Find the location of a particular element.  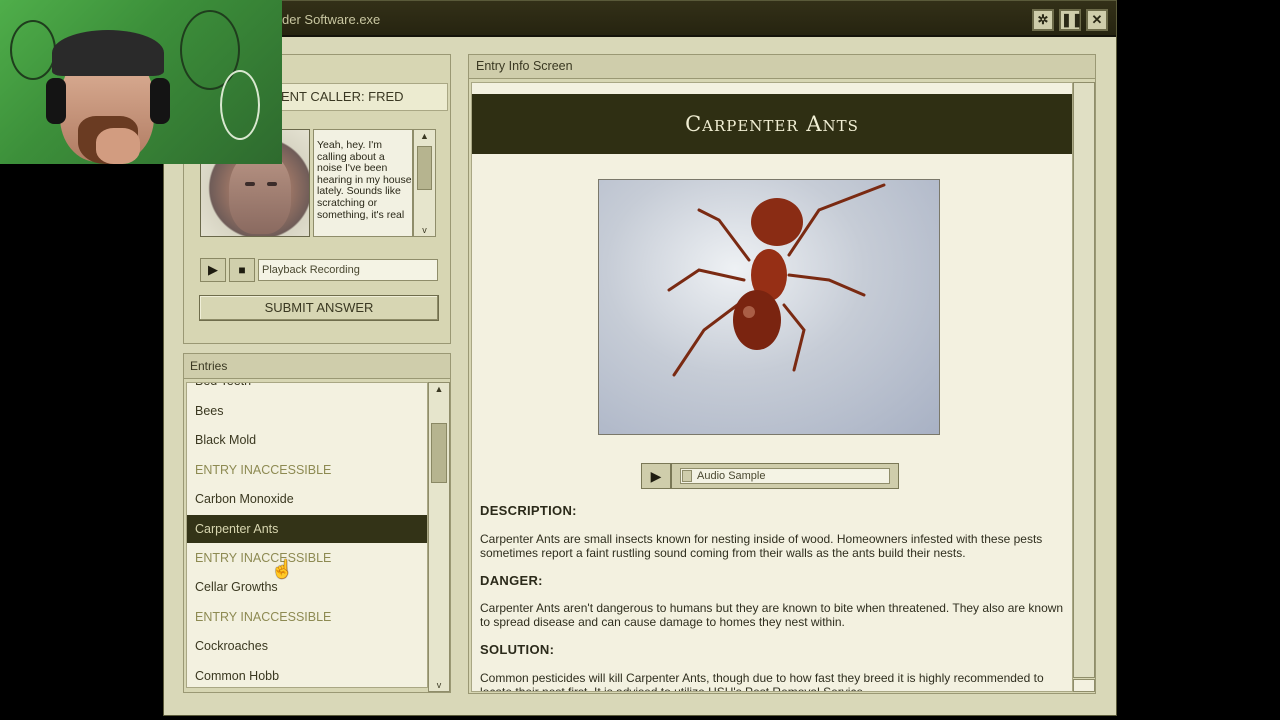

webcam-background-figure is located at coordinates (240, 105).